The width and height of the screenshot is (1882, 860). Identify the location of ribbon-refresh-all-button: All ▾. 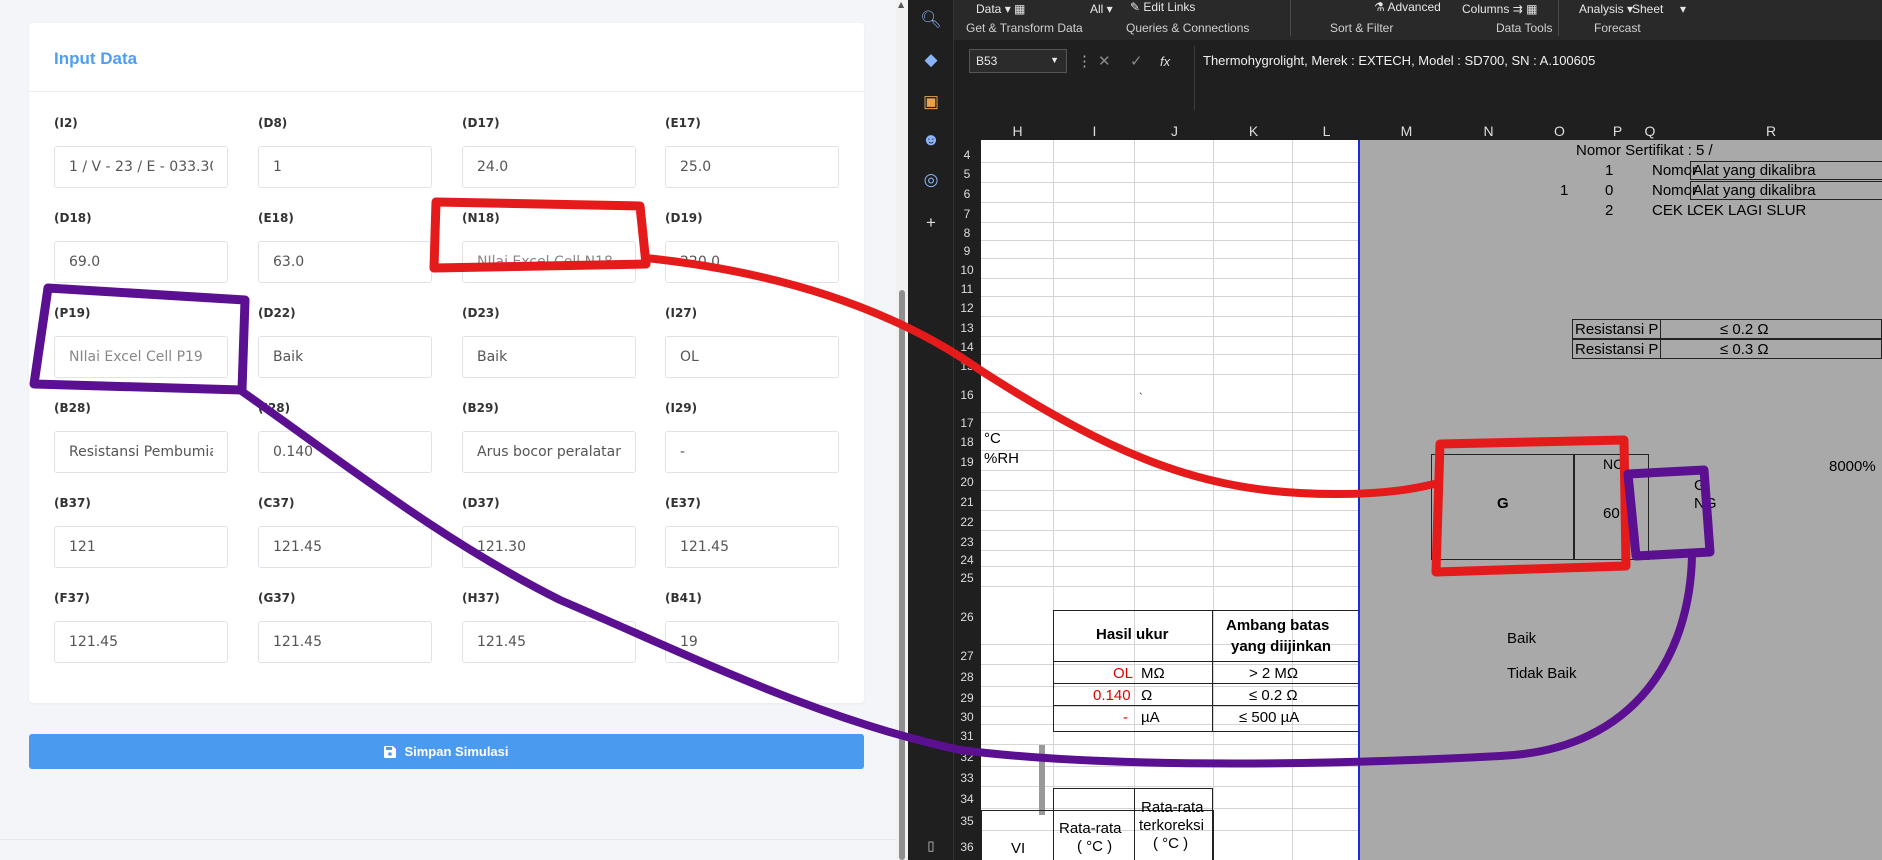
(1101, 9).